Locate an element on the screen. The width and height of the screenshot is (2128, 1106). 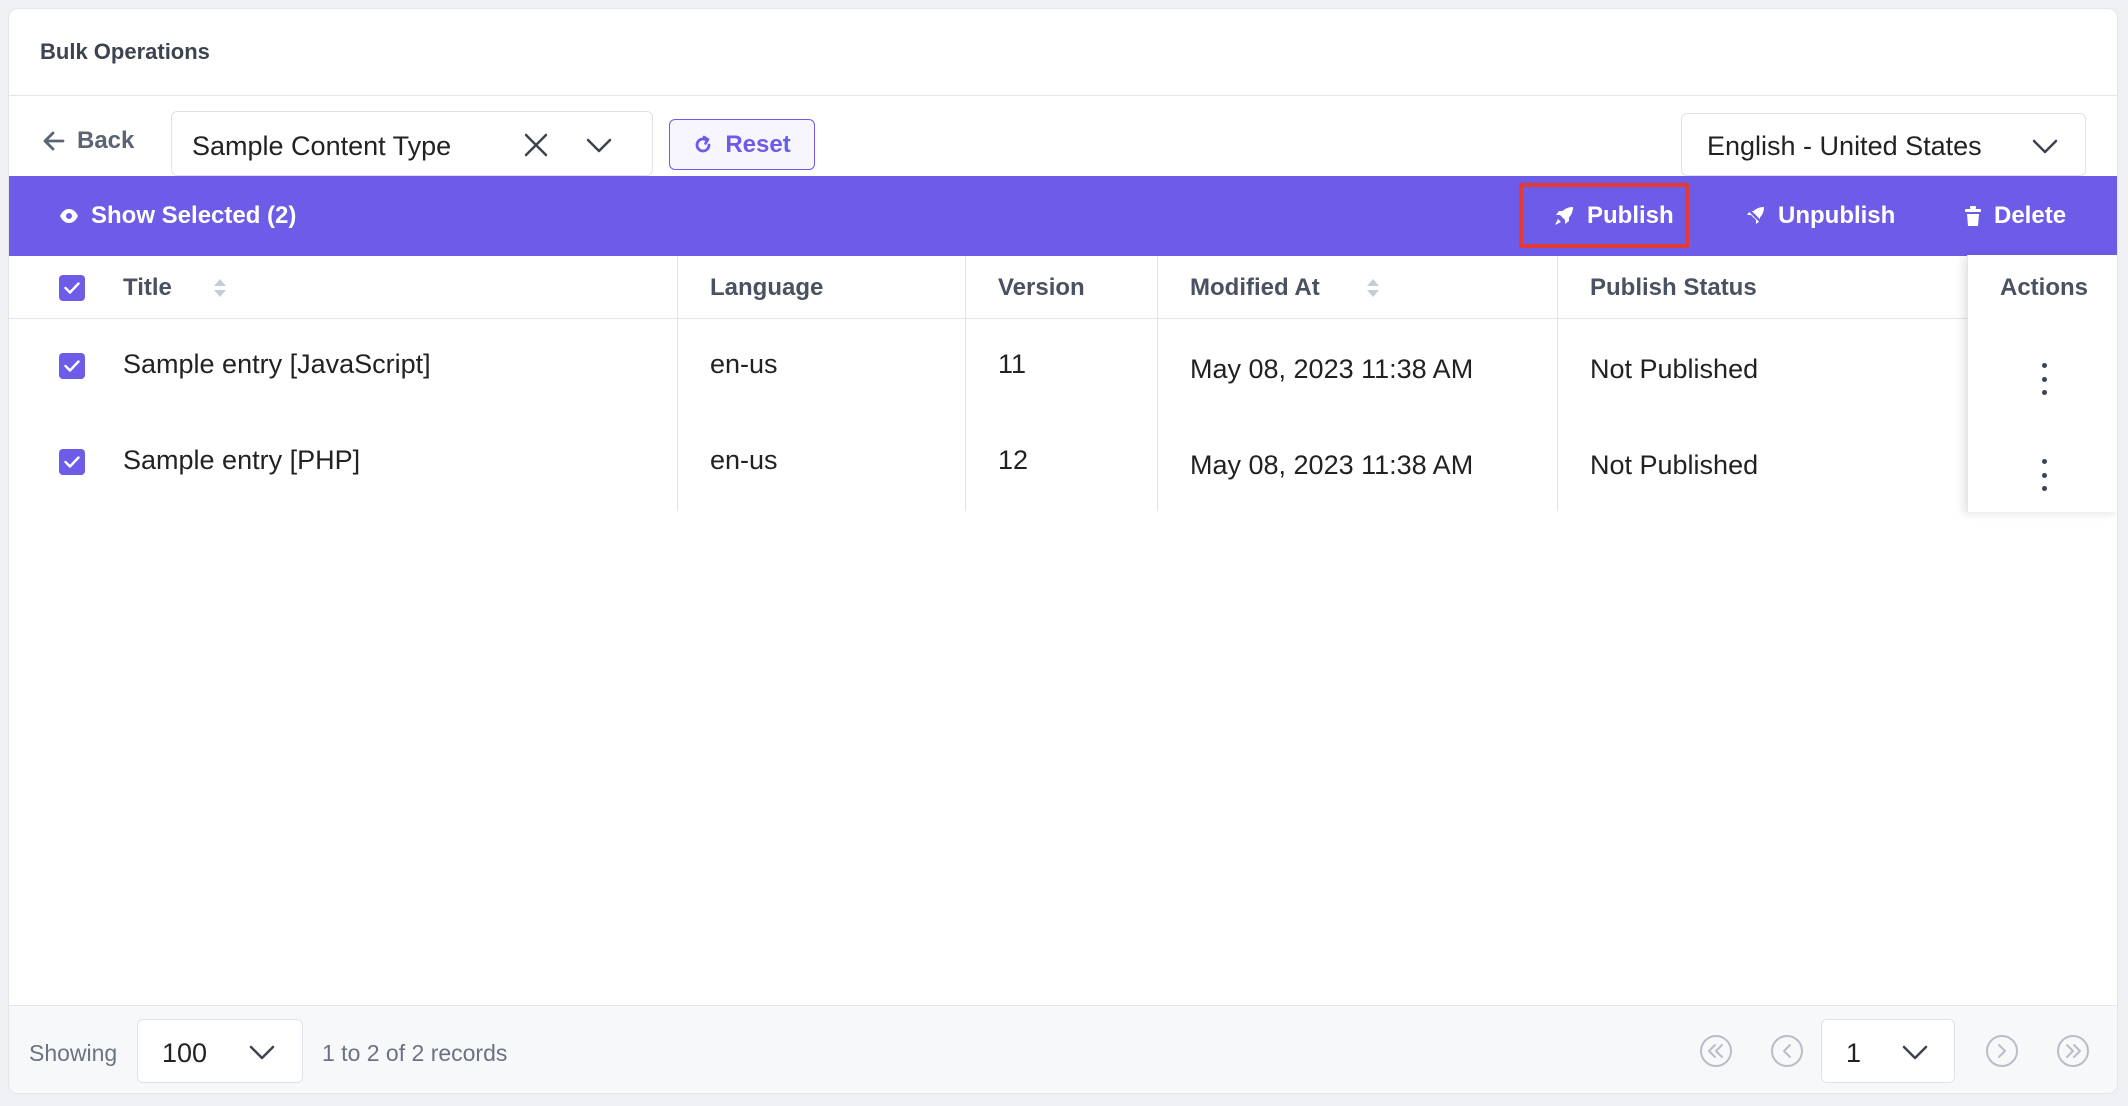
content-type-value: Sample Content Type is located at coordinates (322, 146).